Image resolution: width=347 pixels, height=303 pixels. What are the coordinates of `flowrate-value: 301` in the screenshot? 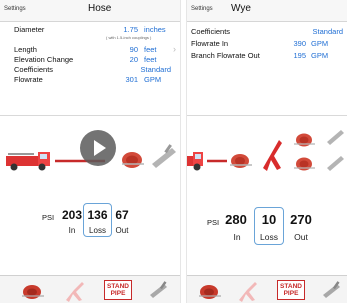 It's located at (131, 79).